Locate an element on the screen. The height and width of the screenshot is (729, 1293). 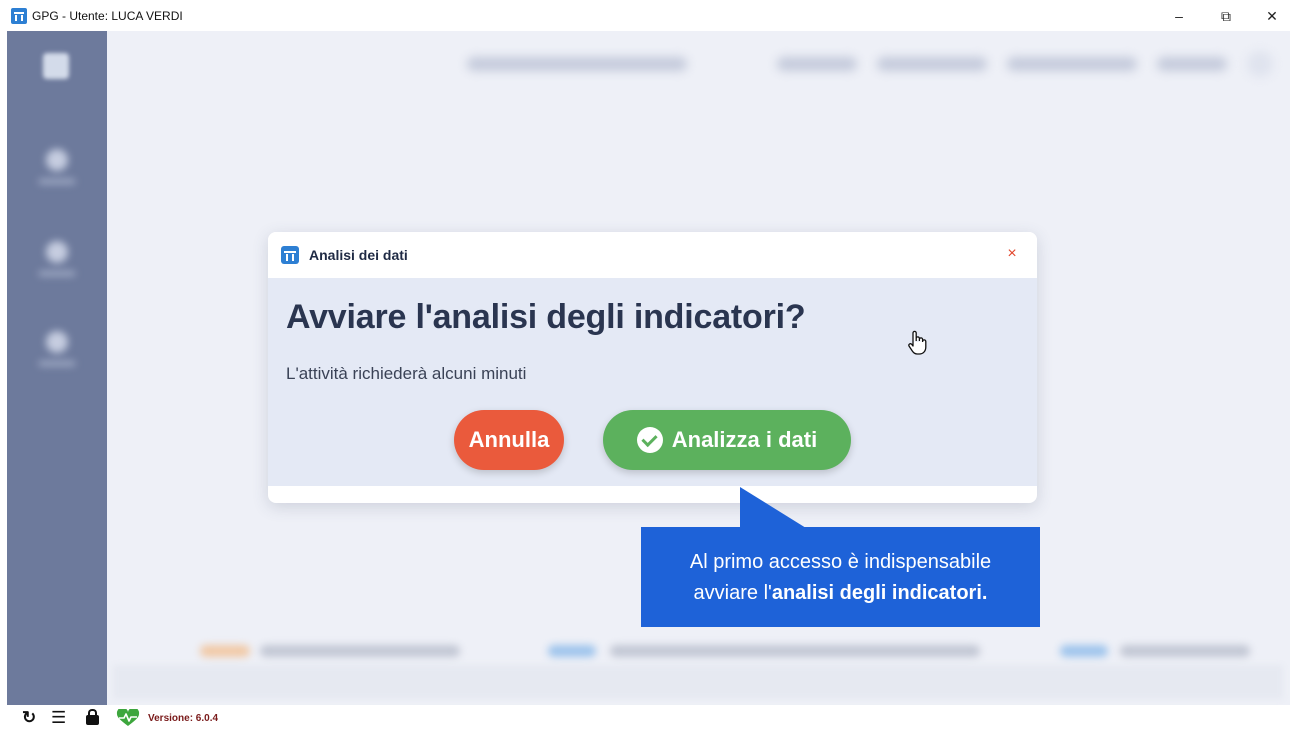
version-label: Versione: 6.0.4 is located at coordinates (183, 718).